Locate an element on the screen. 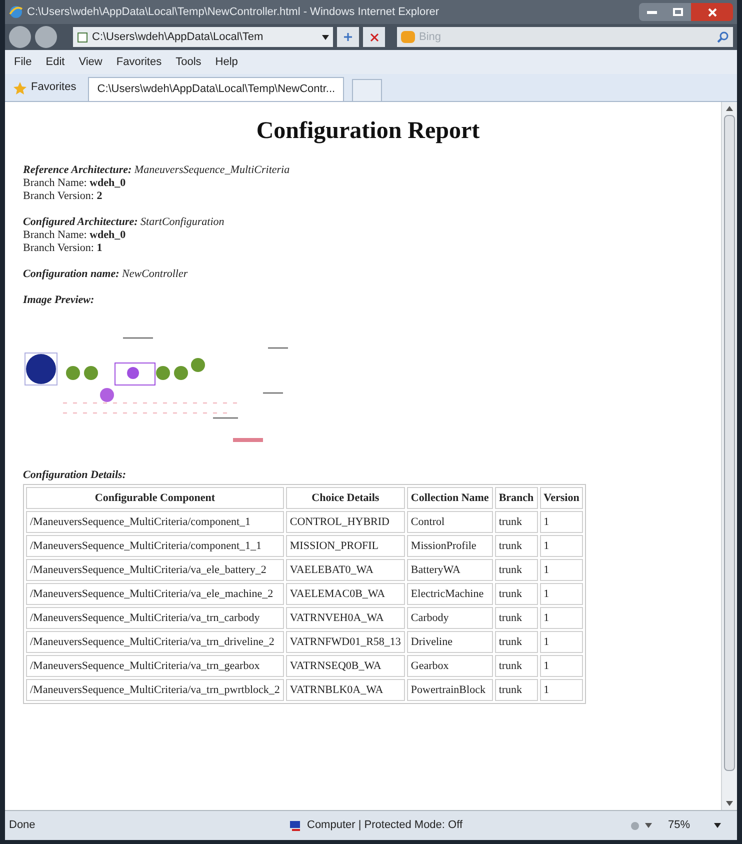 The height and width of the screenshot is (844, 742). column-header: Choice Details is located at coordinates (345, 498).